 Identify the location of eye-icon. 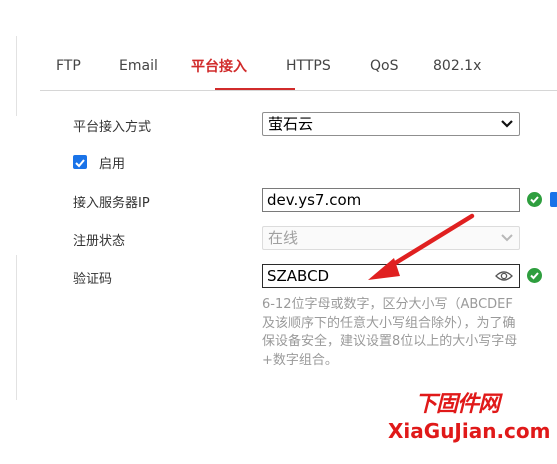
(504, 276).